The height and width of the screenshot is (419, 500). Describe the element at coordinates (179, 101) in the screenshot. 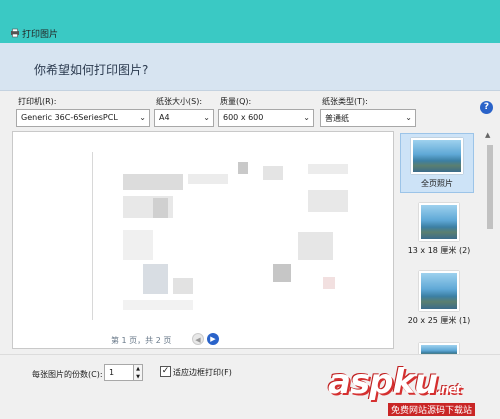

I see `paper-size-label: 纸张大小(S):` at that location.